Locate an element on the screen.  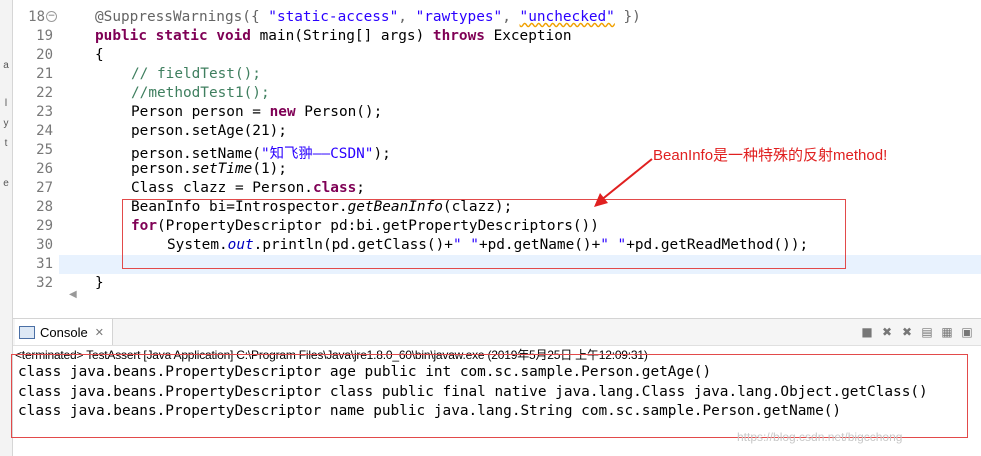
terminate-icon: ■ is located at coordinates (867, 332).